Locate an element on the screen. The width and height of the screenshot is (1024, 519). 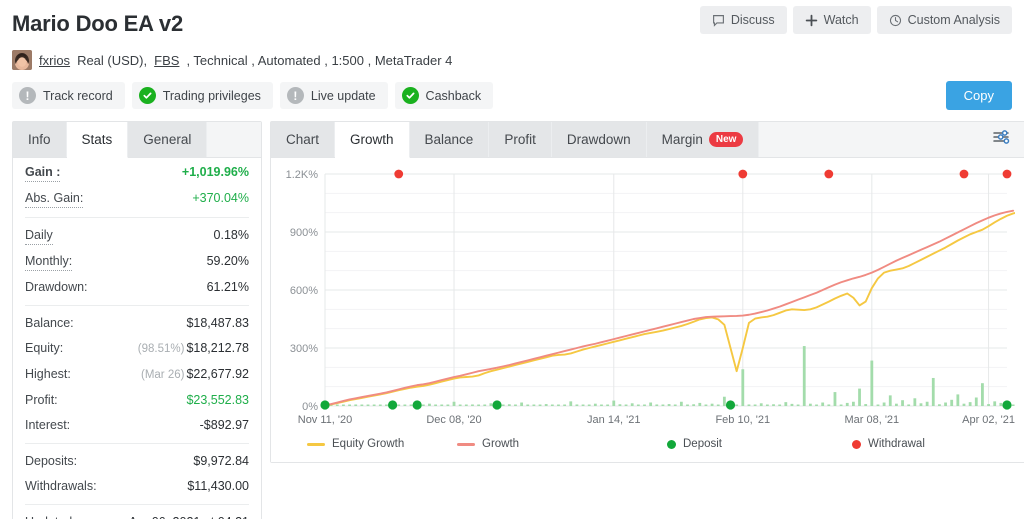
legend-item-withdrawal: Withdrawal is located at coordinates (888, 444).